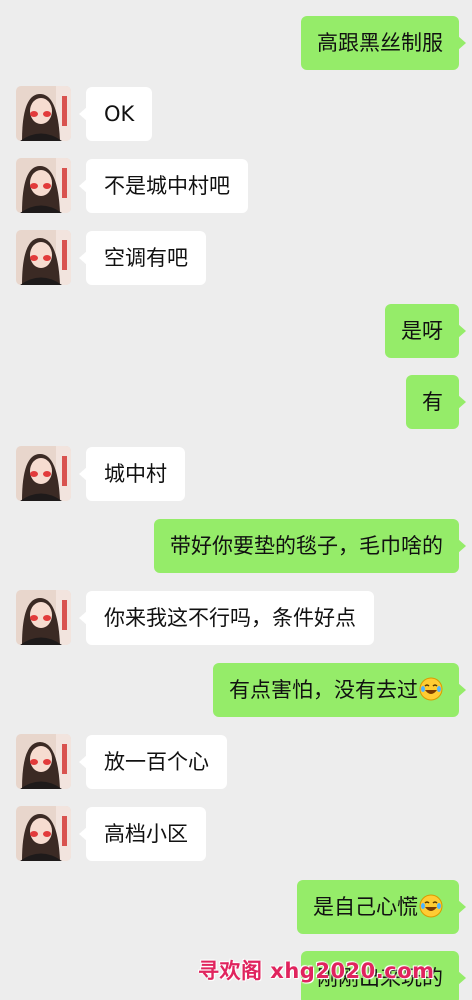  What do you see at coordinates (422, 331) in the screenshot?
I see `message-text: 是呀` at bounding box center [422, 331].